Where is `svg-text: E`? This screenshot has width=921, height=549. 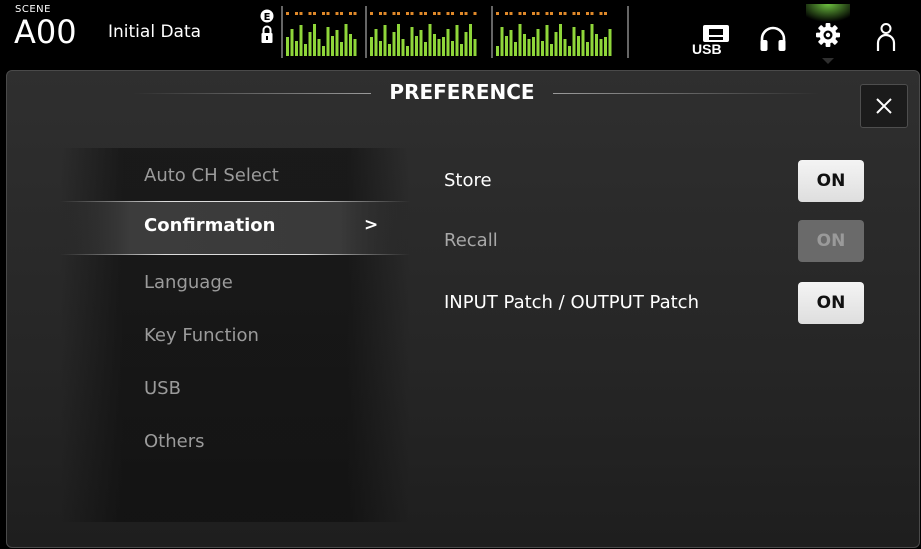 svg-text: E is located at coordinates (267, 17).